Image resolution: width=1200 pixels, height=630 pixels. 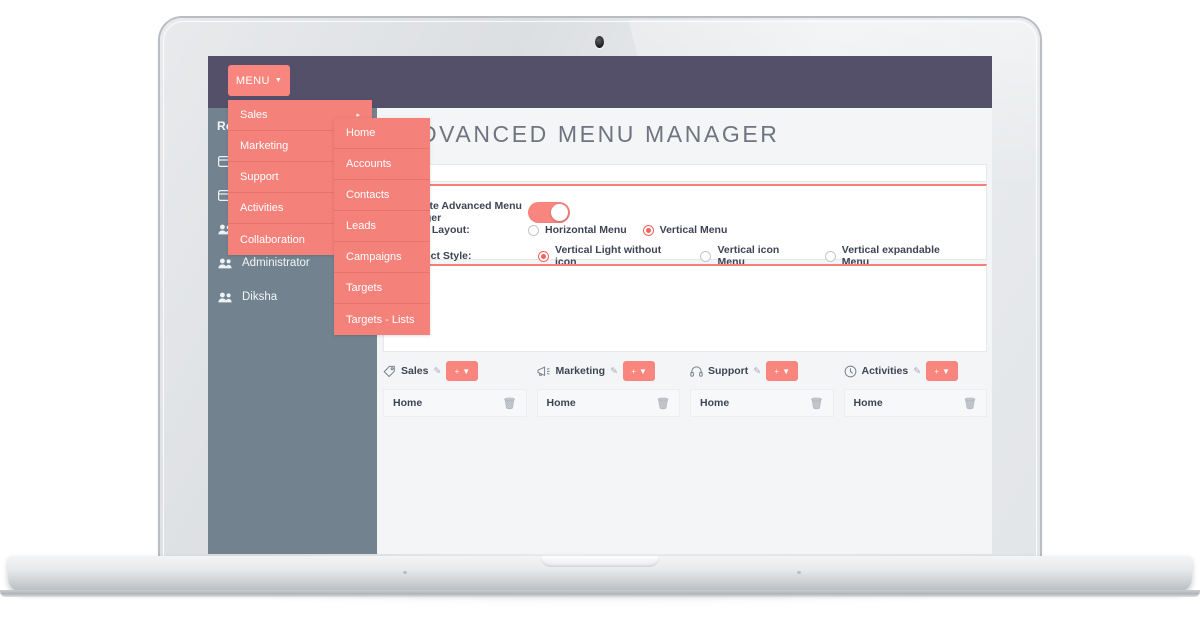 What do you see at coordinates (264, 146) in the screenshot?
I see `menu-item-label: Marketing` at bounding box center [264, 146].